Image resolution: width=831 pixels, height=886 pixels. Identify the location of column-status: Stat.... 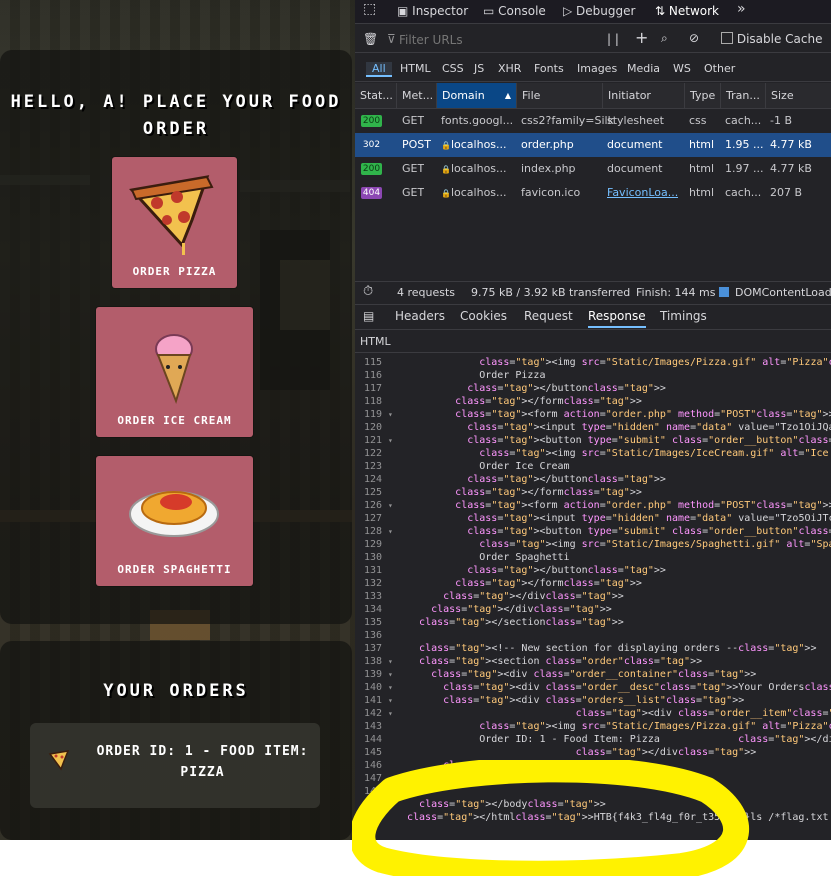
(375, 95).